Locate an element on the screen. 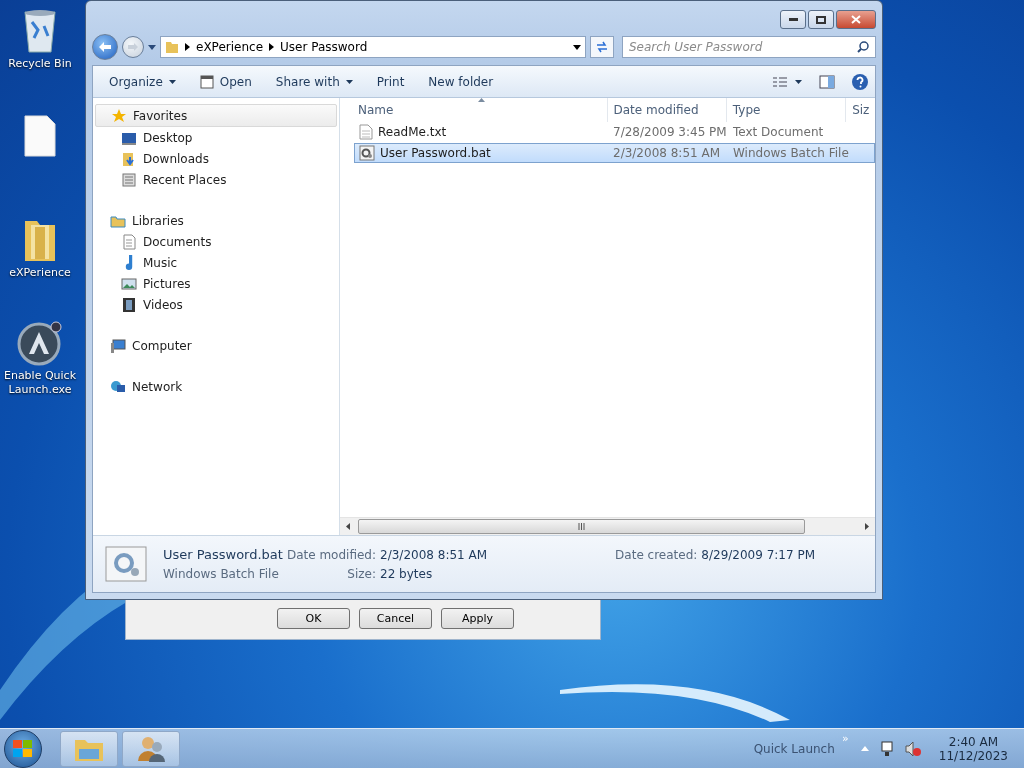 This screenshot has height=768, width=1024. music-note-icon is located at coordinates (129, 262).